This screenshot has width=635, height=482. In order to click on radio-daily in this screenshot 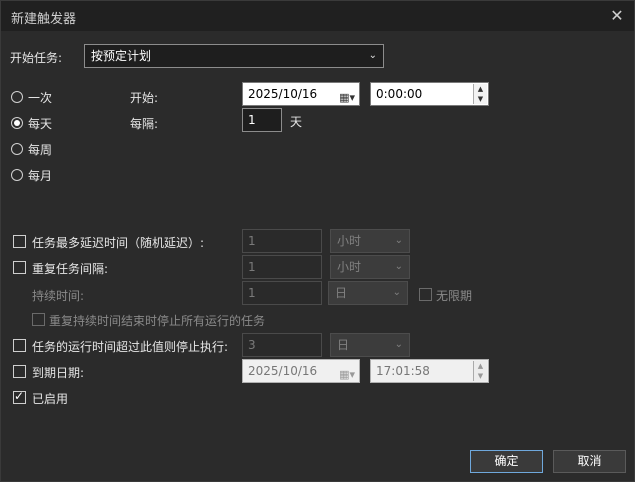, I will do `click(17, 123)`.